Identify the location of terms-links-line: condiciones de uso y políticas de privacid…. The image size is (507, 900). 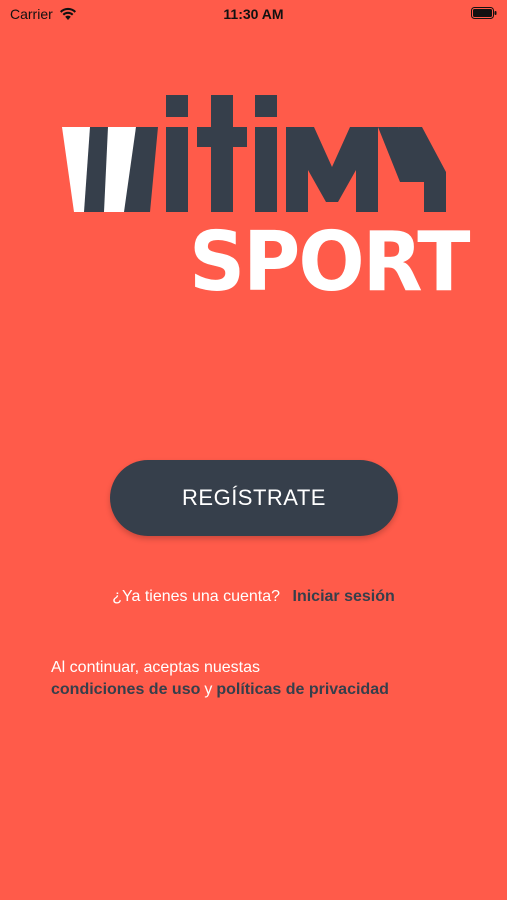
(271, 690).